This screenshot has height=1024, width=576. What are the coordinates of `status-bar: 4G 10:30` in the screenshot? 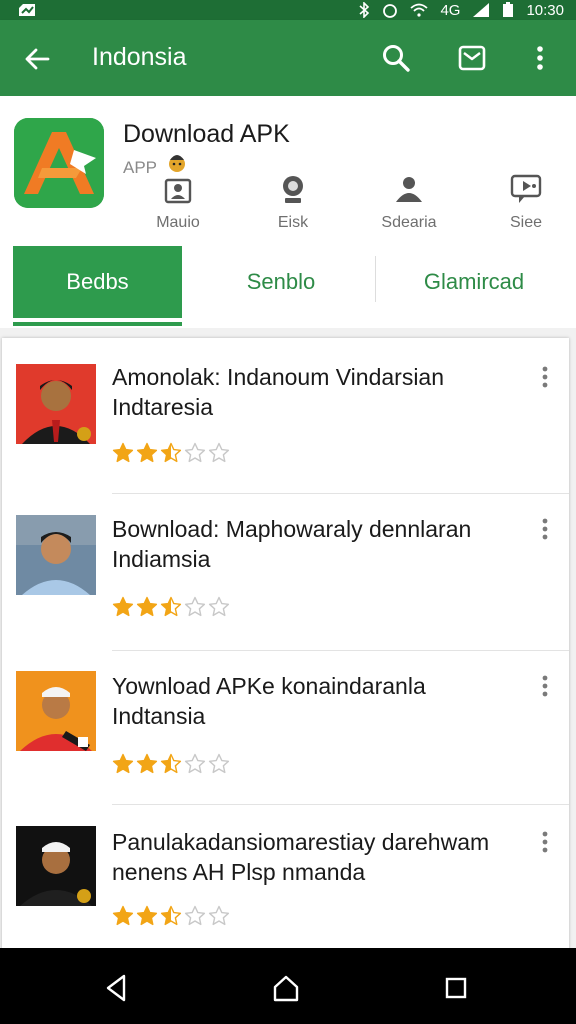 It's located at (288, 10).